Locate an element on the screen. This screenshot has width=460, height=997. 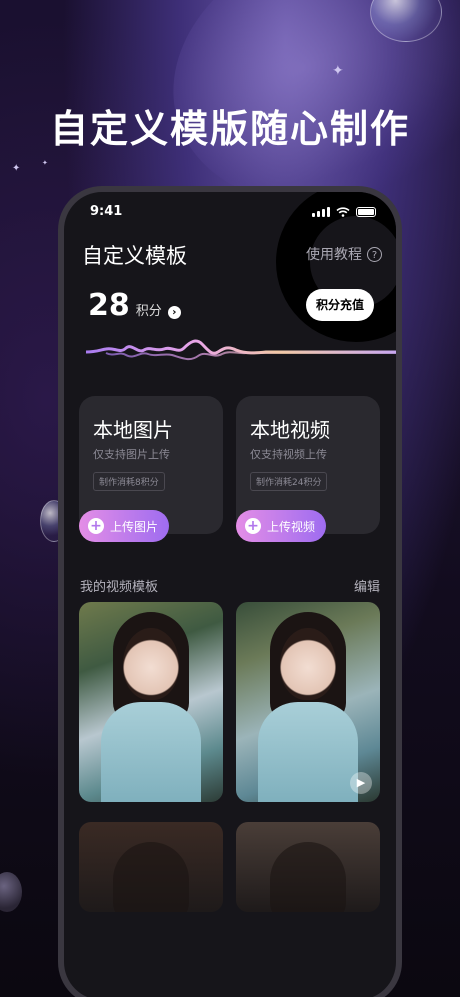
upload-image-label: 上传图片 is located at coordinates (134, 526).